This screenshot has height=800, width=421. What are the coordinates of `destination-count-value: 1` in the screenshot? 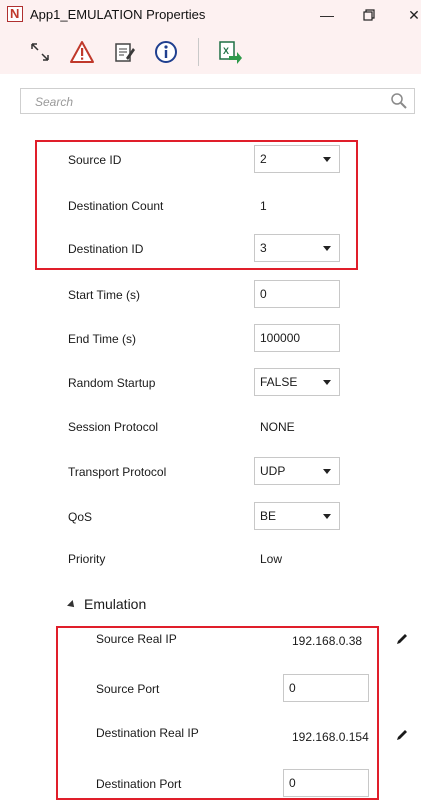 It's located at (263, 206).